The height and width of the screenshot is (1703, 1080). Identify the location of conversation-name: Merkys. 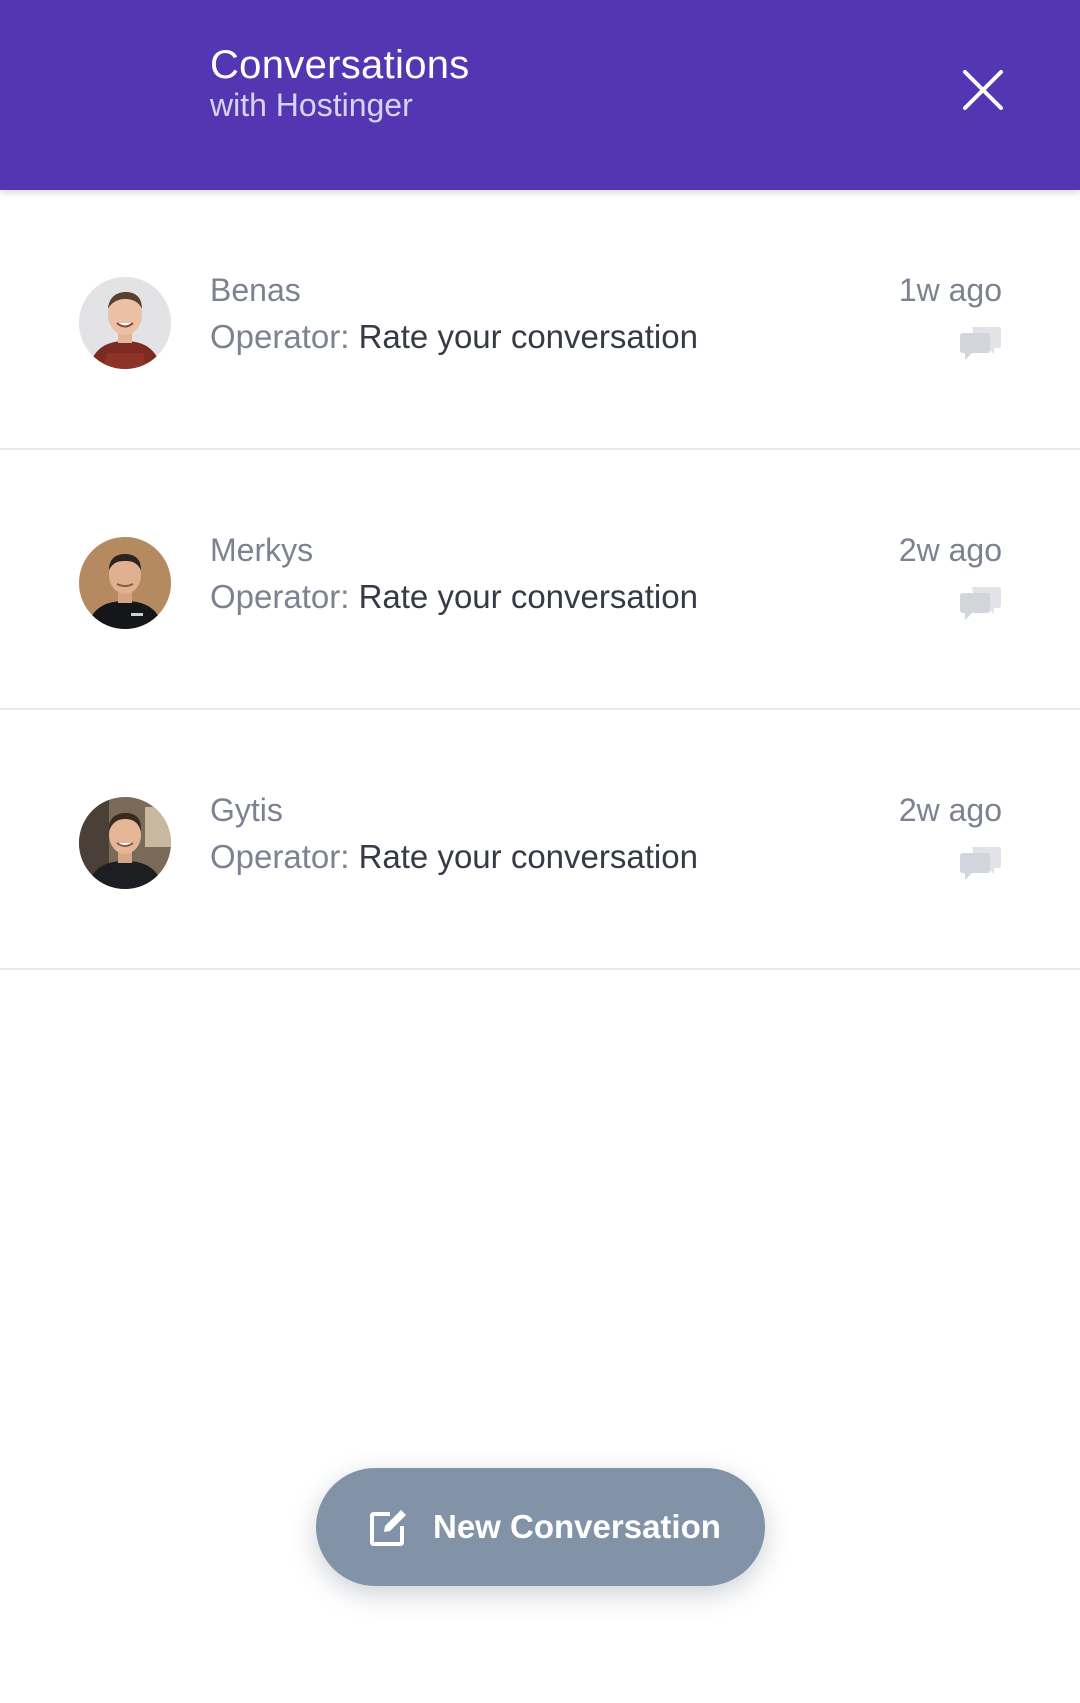
(262, 550).